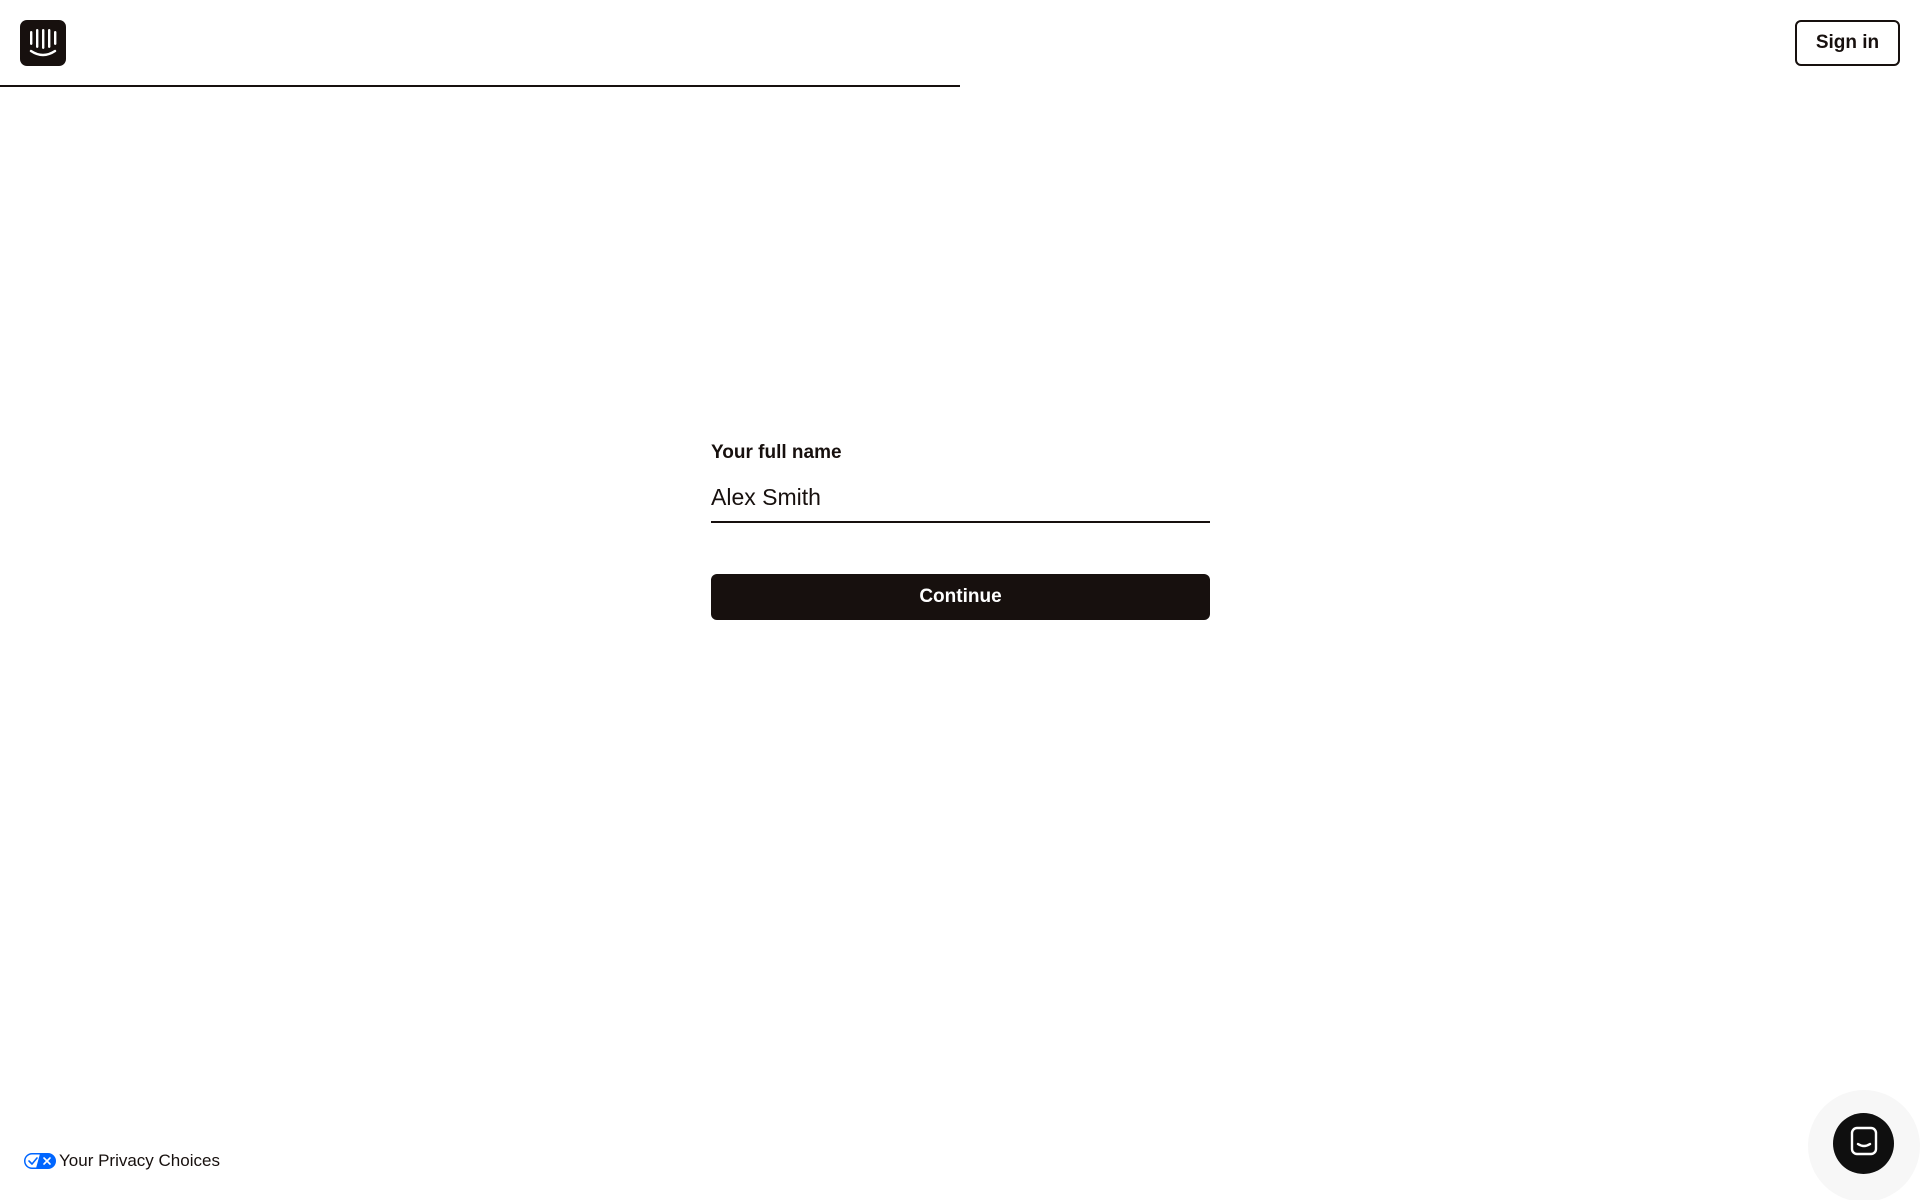 The width and height of the screenshot is (1920, 1200). I want to click on messenger-launcher-button, so click(1863, 1143).